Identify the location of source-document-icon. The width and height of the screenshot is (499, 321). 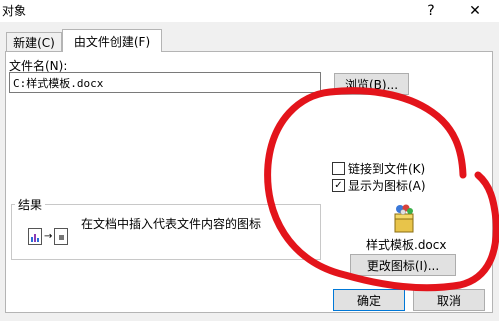
(35, 236).